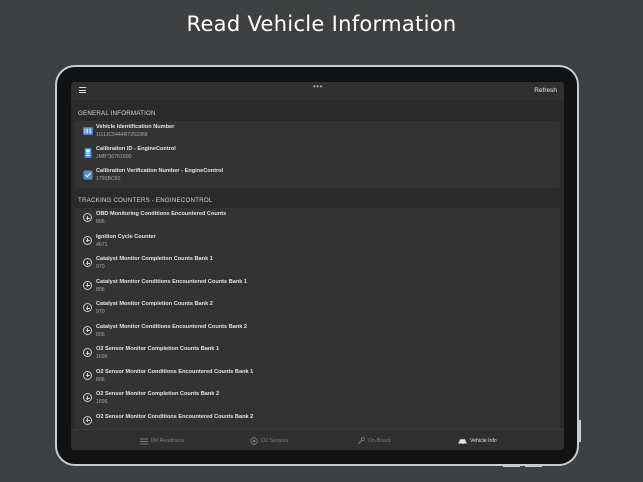 The image size is (643, 482). Describe the element at coordinates (275, 441) in the screenshot. I see `tab-label: O2 Sensors` at that location.